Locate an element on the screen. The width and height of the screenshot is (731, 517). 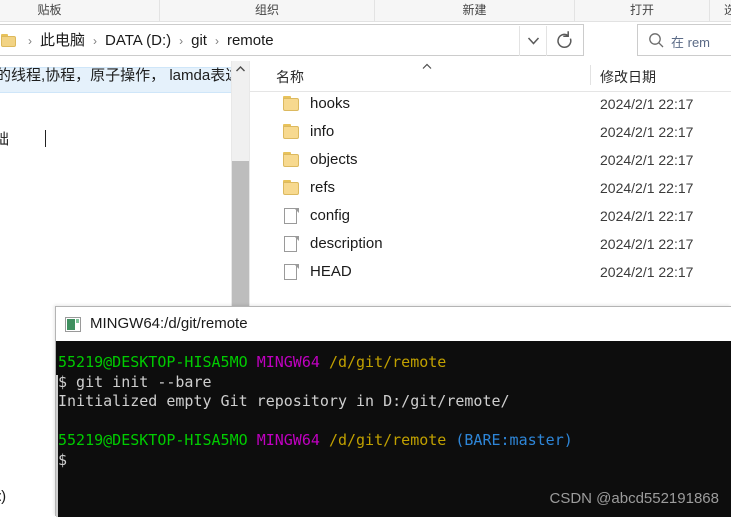
terminal-title-bar: MINGW64:/d/git/remote is located at coordinates (393, 324).